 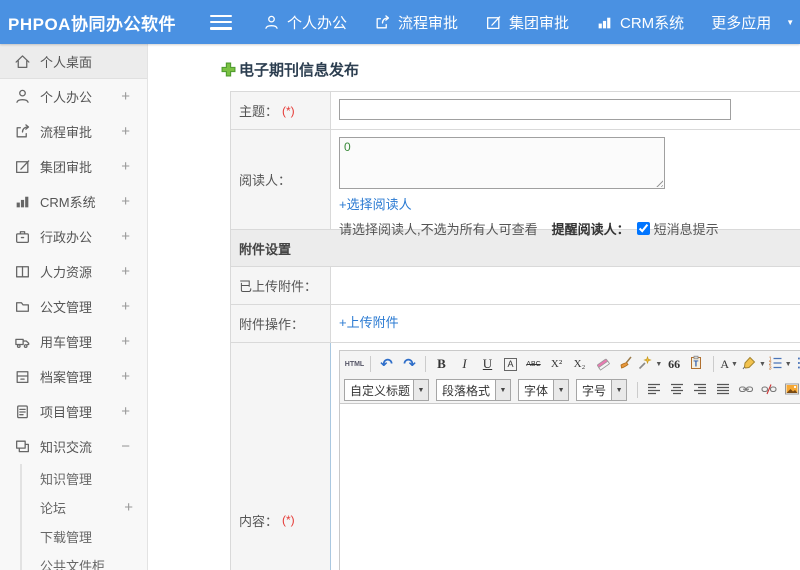 I want to click on italic-button: I, so click(x=464, y=364).